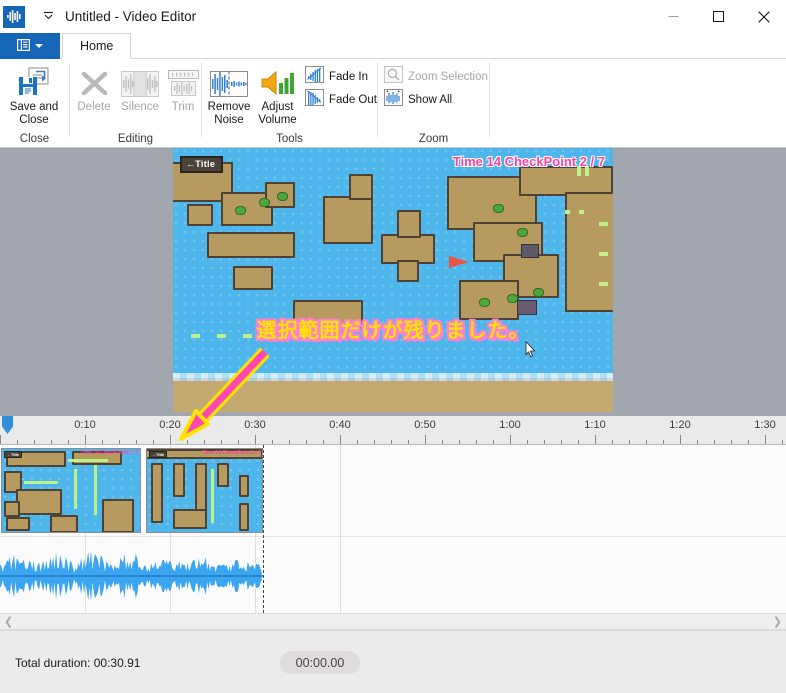  What do you see at coordinates (430, 100) in the screenshot?
I see `show-all-label: Show All` at bounding box center [430, 100].